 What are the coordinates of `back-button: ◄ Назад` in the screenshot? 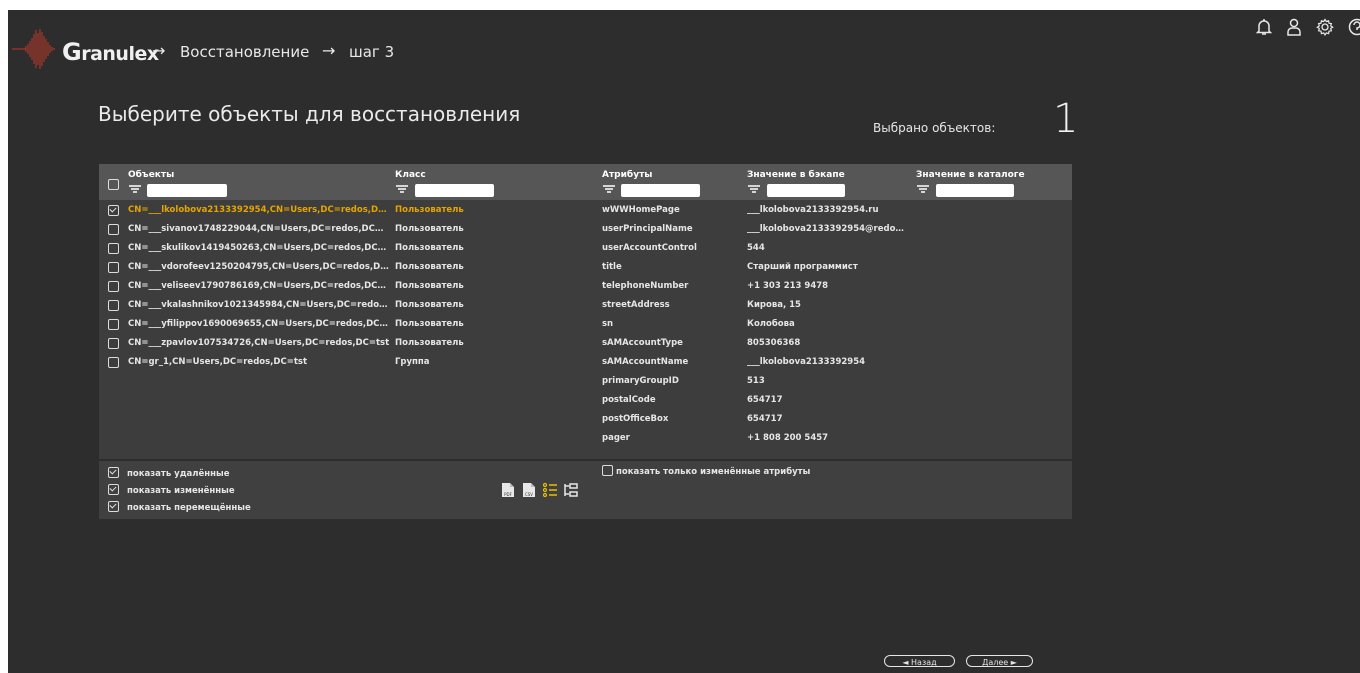 It's located at (919, 661).